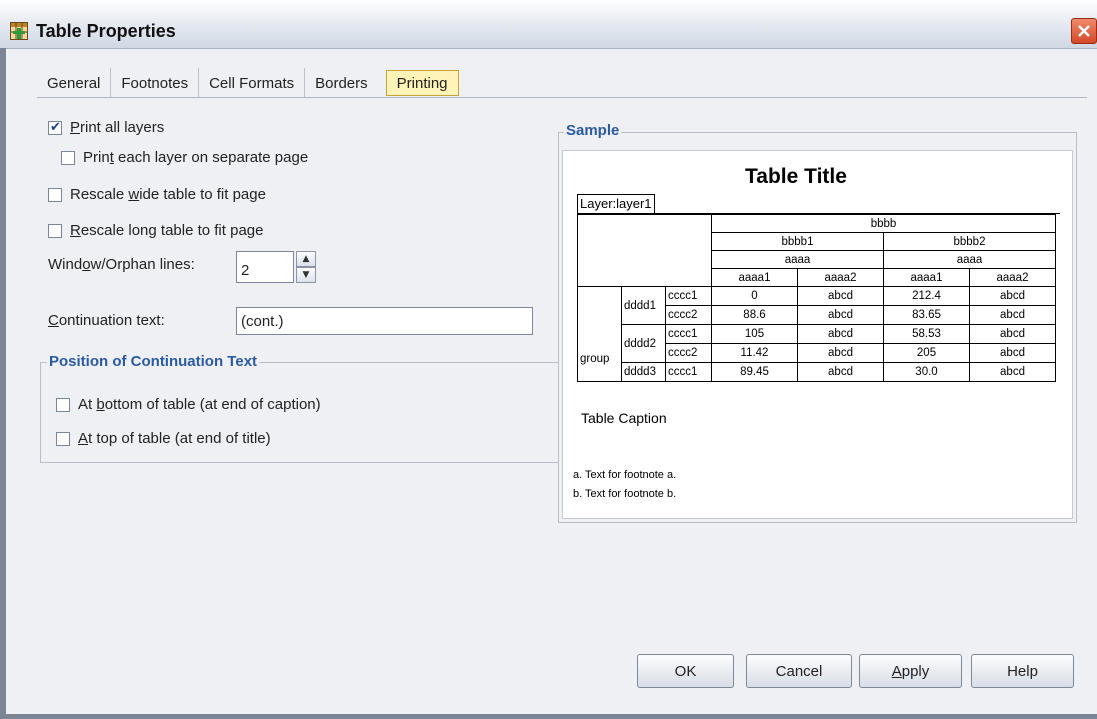 This screenshot has width=1097, height=719. What do you see at coordinates (599, 334) in the screenshot?
I see `row-group-label: group` at bounding box center [599, 334].